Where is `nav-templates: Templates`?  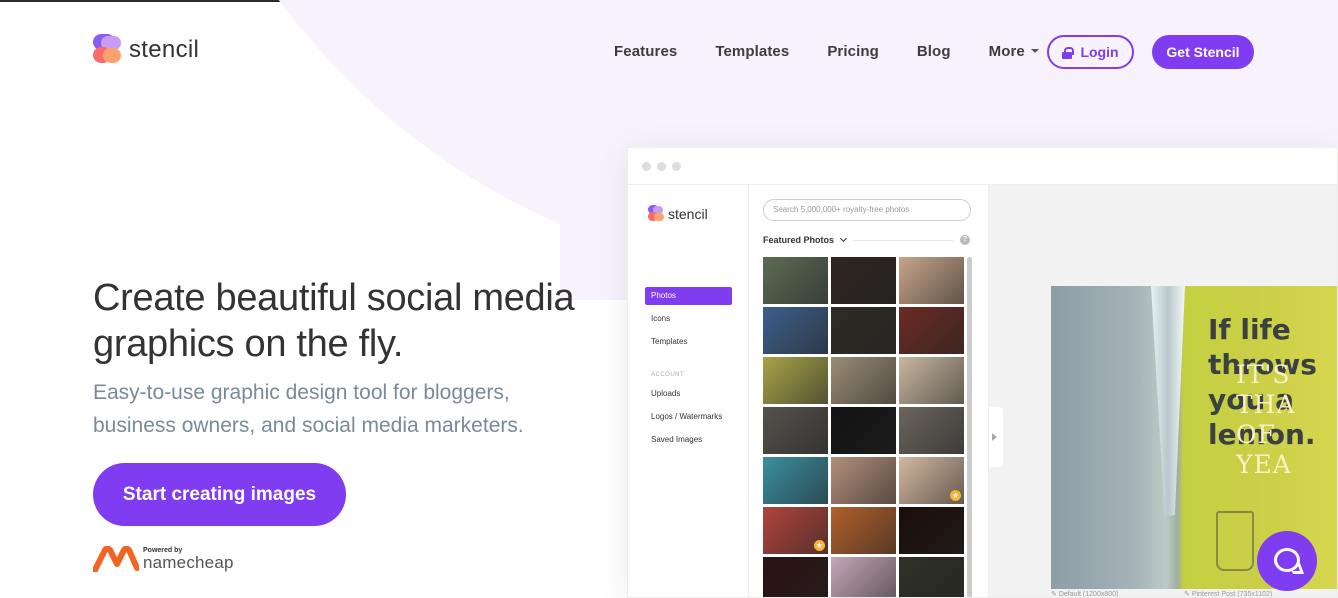
nav-templates: Templates is located at coordinates (752, 51).